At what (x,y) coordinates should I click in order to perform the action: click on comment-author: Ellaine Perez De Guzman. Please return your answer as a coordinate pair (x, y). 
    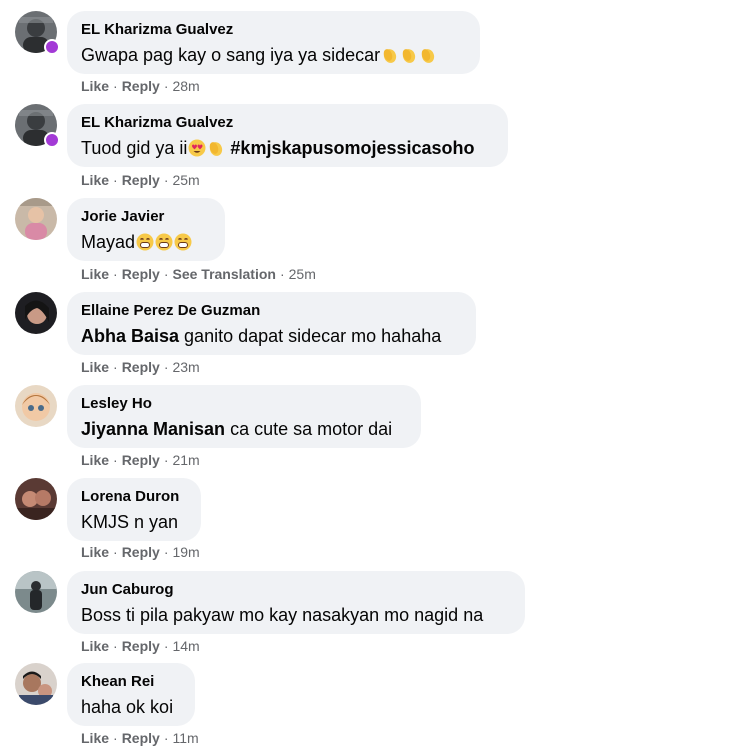
    Looking at the image, I should click on (271, 311).